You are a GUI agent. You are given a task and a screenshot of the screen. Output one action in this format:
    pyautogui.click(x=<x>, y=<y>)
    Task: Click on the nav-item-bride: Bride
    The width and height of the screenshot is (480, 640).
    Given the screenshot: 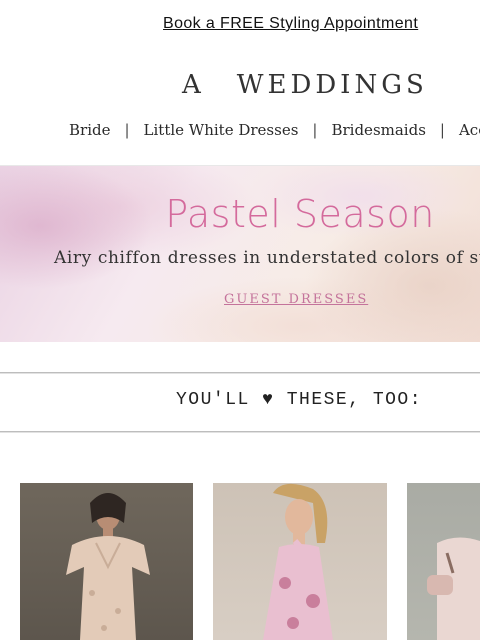 What is the action you would take?
    pyautogui.click(x=89, y=130)
    